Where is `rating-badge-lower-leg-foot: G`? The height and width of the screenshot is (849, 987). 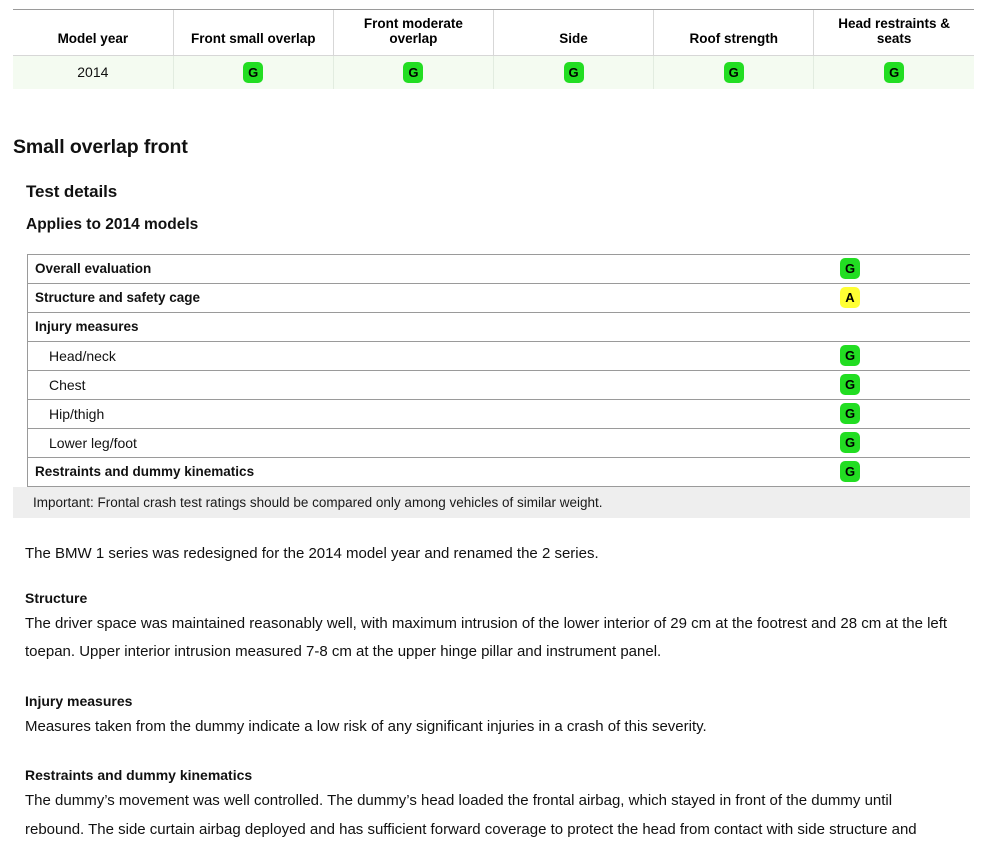
rating-badge-lower-leg-foot: G is located at coordinates (850, 442).